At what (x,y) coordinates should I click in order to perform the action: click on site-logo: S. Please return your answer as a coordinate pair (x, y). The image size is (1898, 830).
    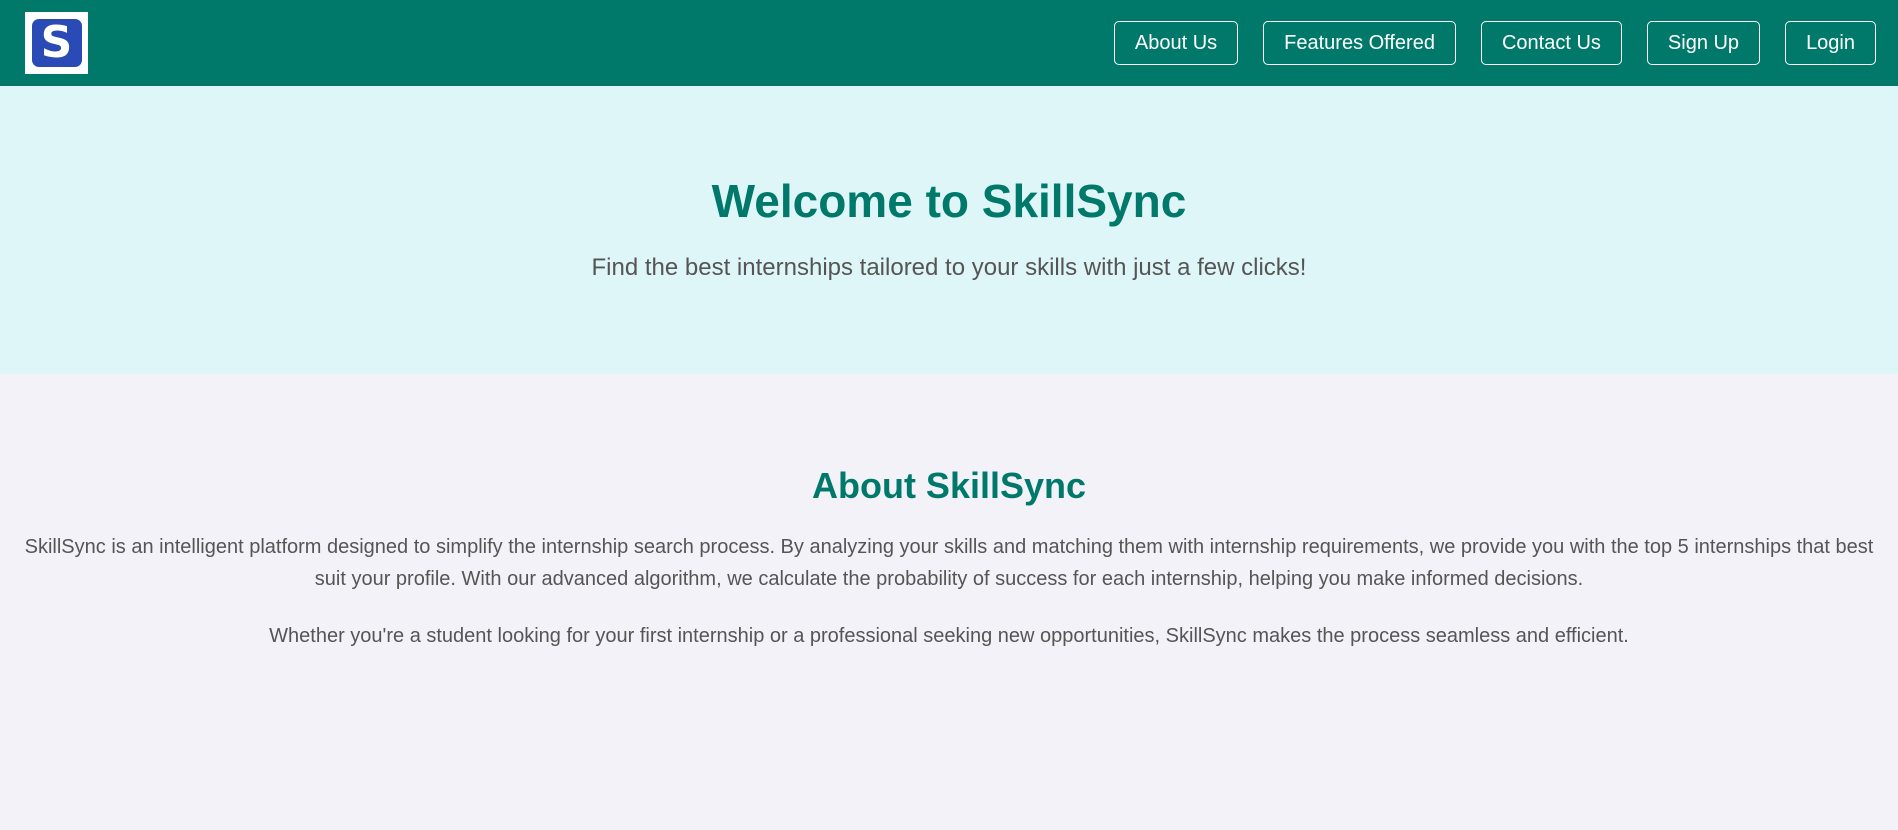
    Looking at the image, I should click on (56, 43).